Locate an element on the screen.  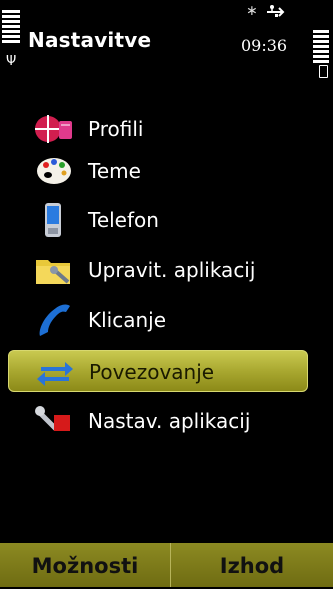
menu-item-label: Upravit. aplikacij is located at coordinates (172, 270).